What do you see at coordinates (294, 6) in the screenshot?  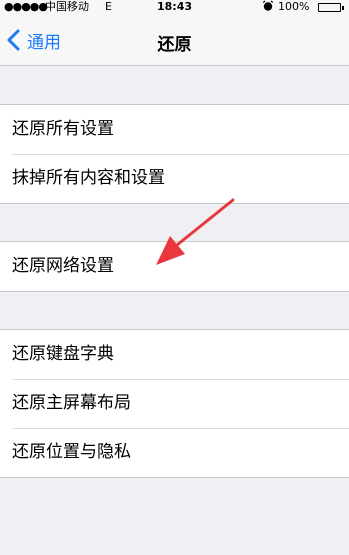 I see `battery-percent: 100%` at bounding box center [294, 6].